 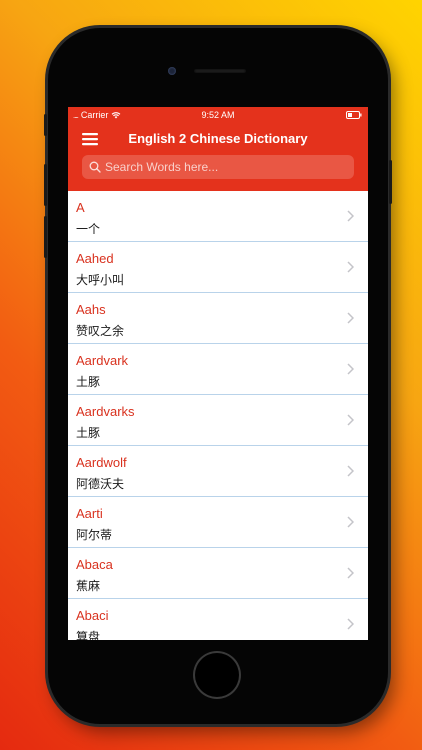 I want to click on word-row: Aardvarks 土豚, so click(x=218, y=420).